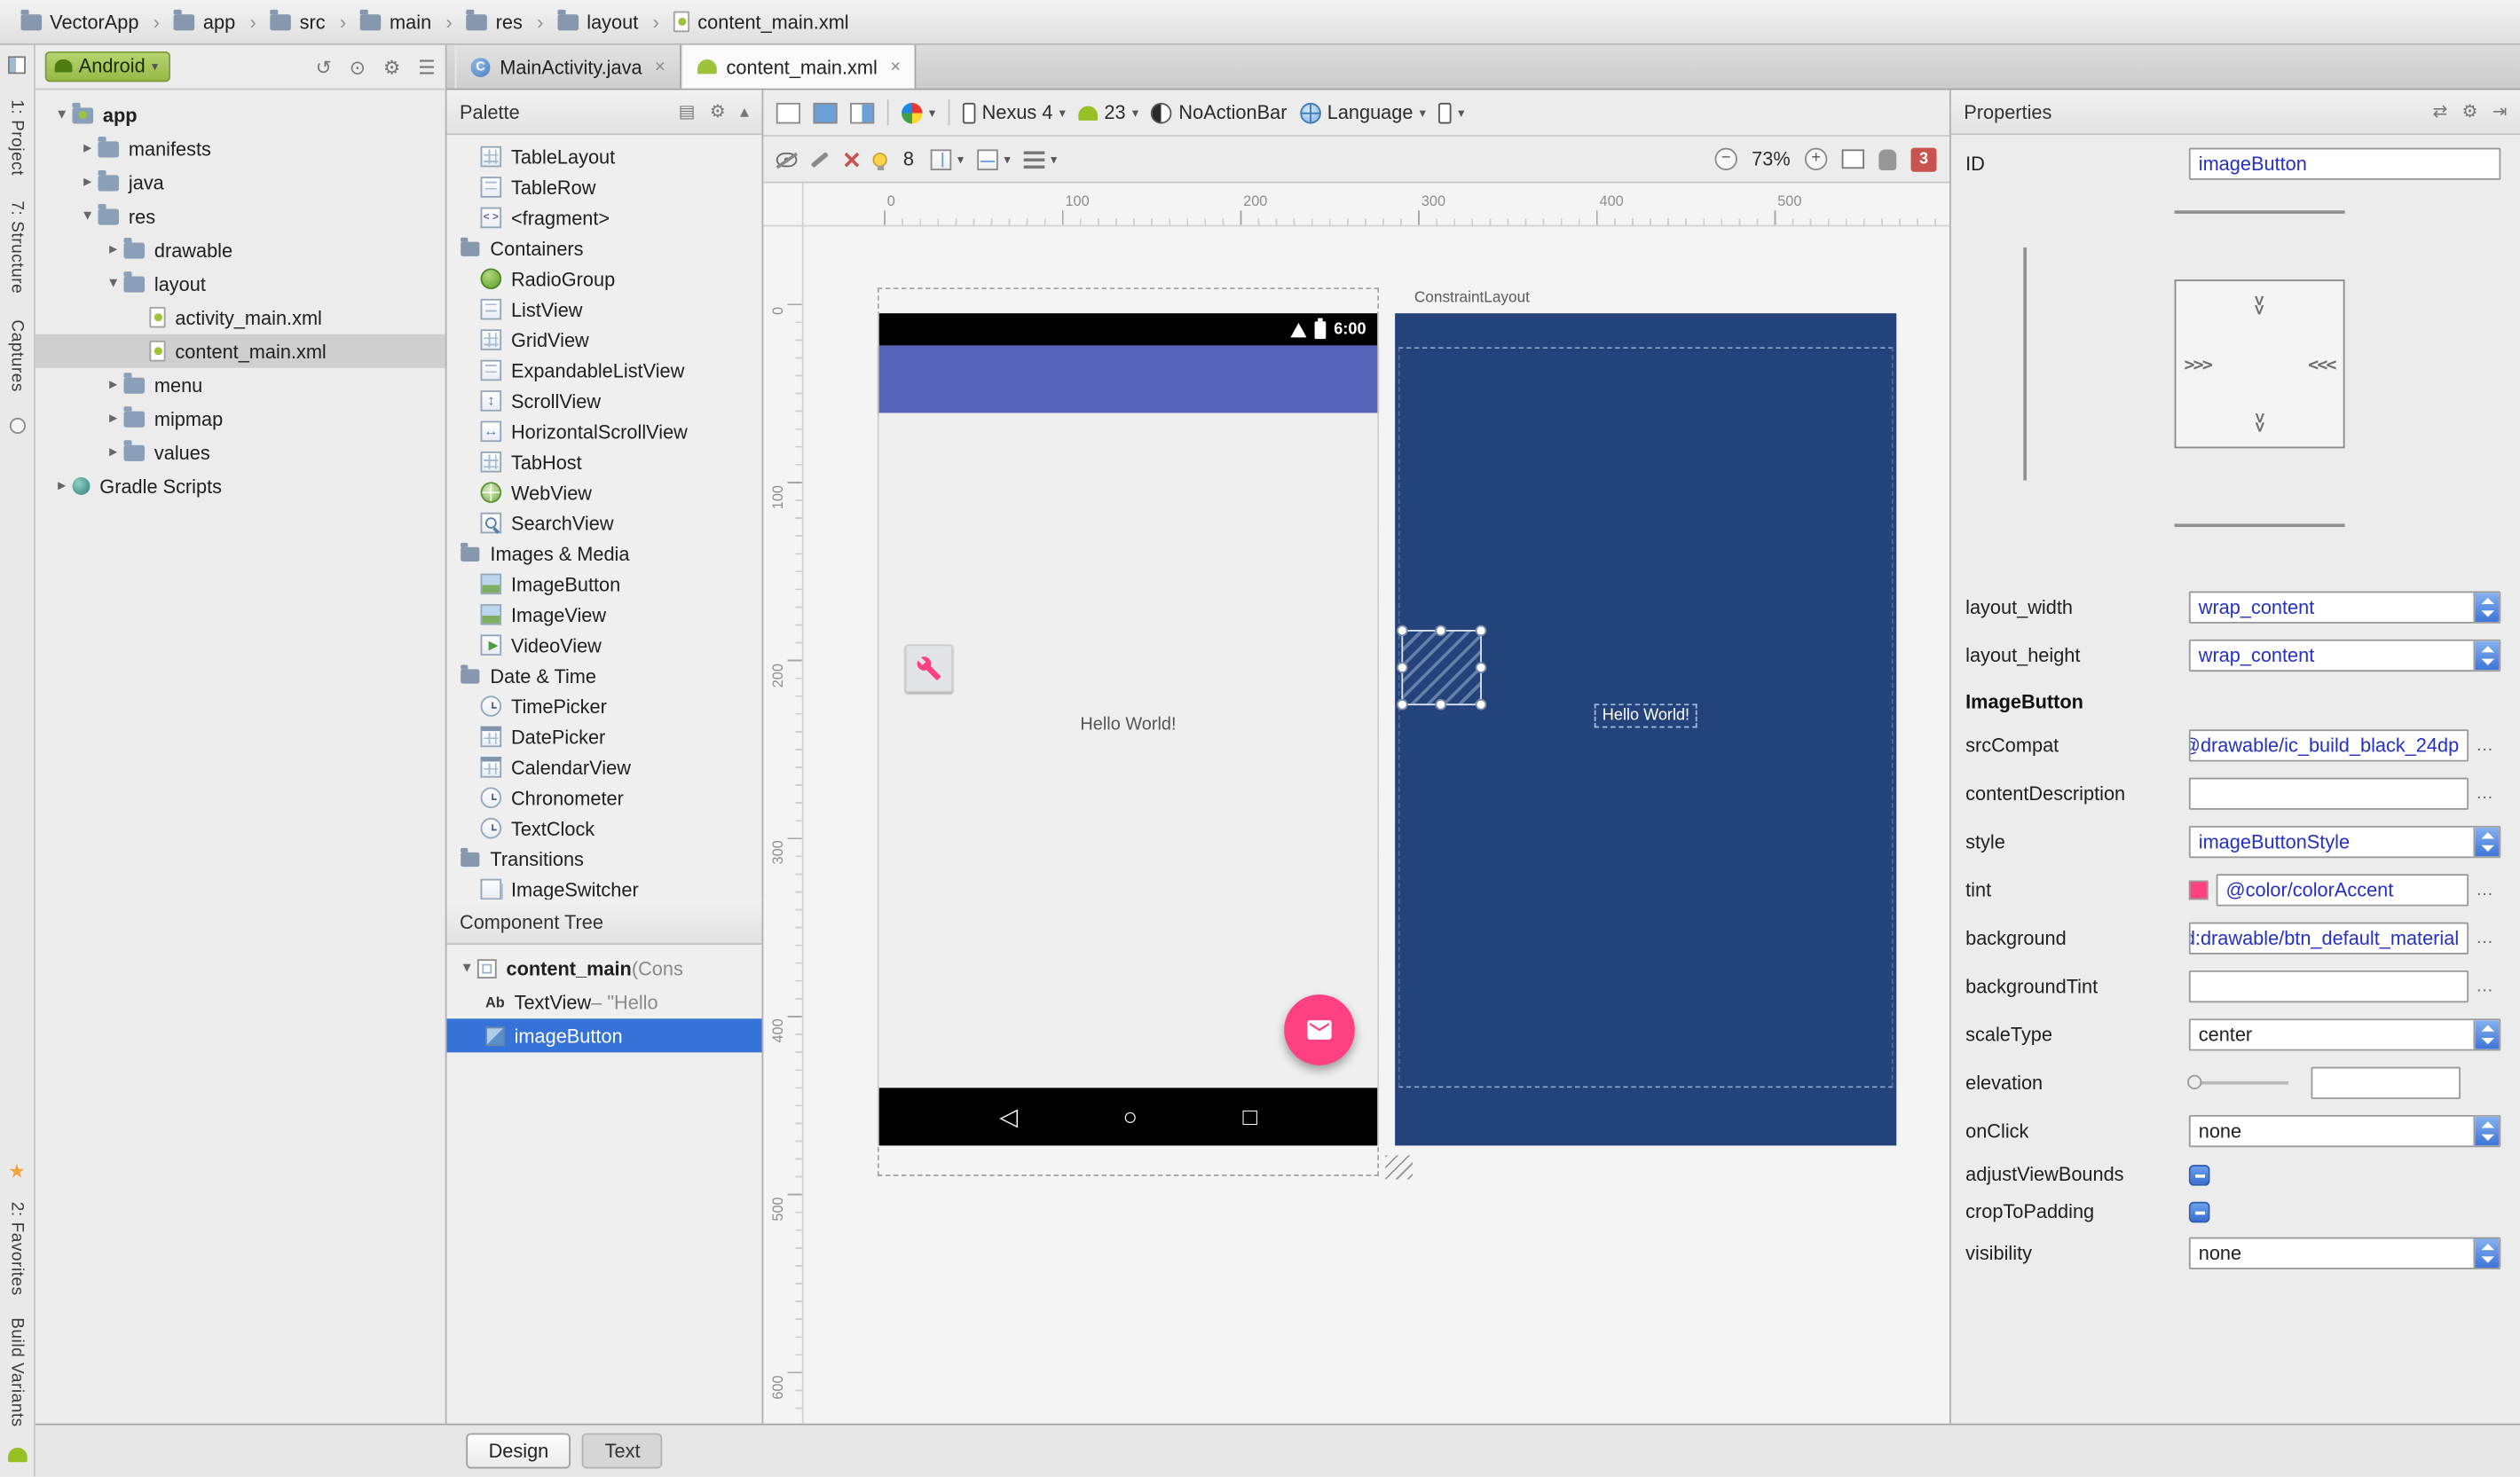 The width and height of the screenshot is (2520, 1477). What do you see at coordinates (240, 351) in the screenshot?
I see `project-item-content-main-xml: content_main.xml` at bounding box center [240, 351].